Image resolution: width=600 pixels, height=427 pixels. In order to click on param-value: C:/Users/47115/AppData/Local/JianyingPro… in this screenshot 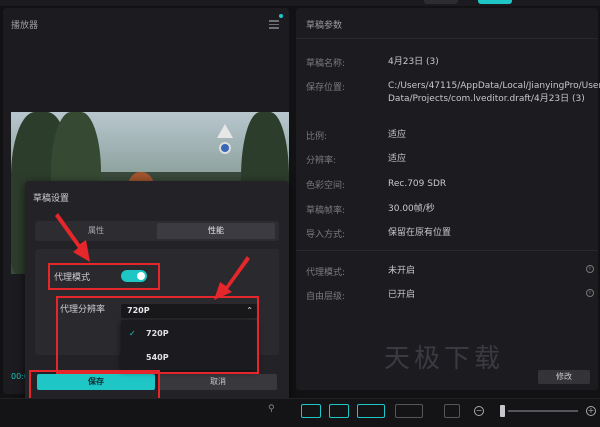, I will do `click(494, 92)`.